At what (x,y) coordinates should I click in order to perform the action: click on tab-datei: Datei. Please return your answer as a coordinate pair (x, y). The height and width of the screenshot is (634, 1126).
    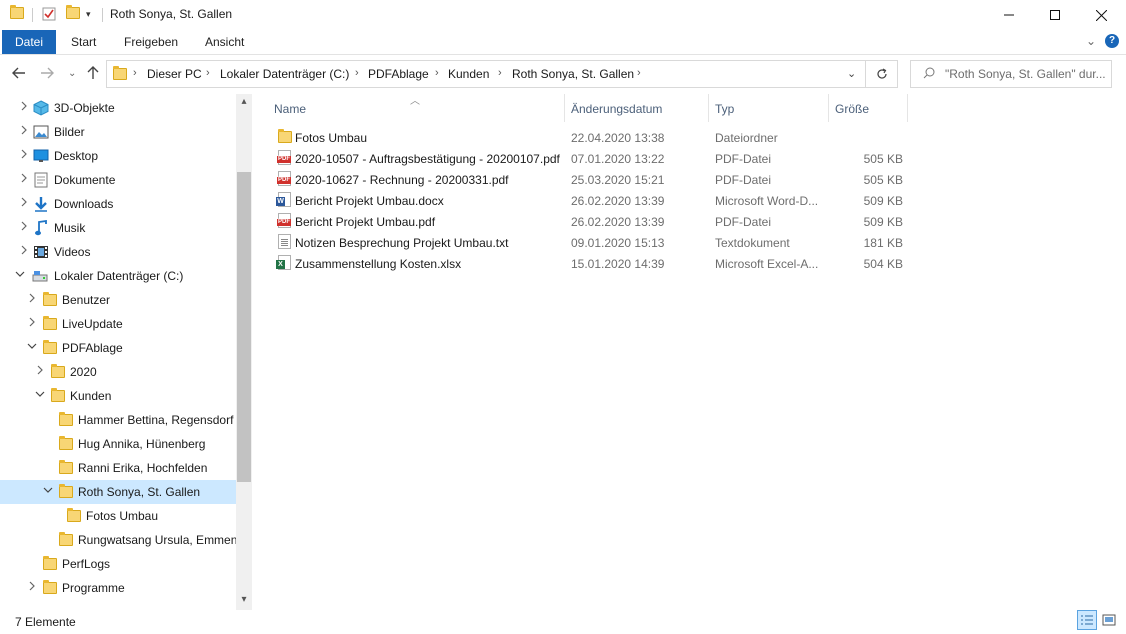
    Looking at the image, I should click on (29, 42).